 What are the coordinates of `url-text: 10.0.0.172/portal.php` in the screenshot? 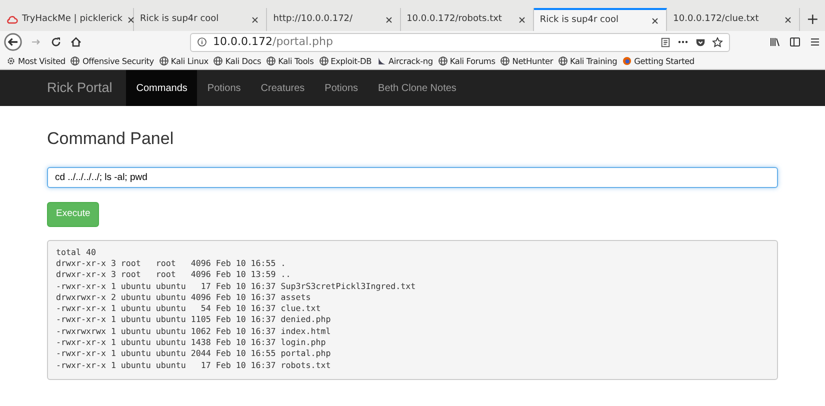 It's located at (273, 42).